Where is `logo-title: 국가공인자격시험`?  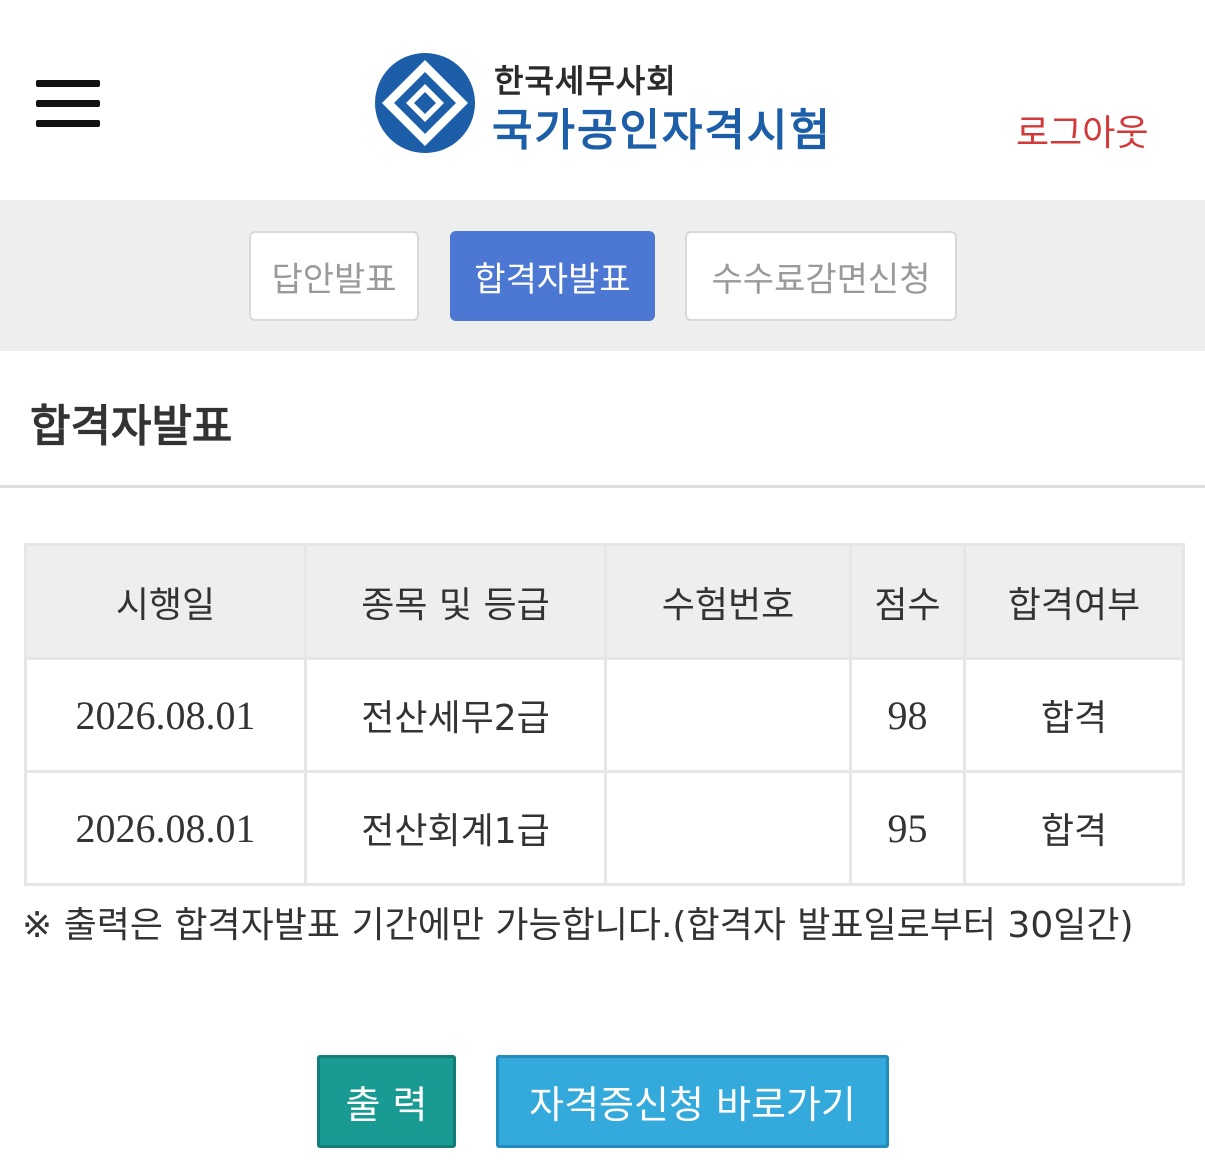 logo-title: 국가공인자격시험 is located at coordinates (662, 130).